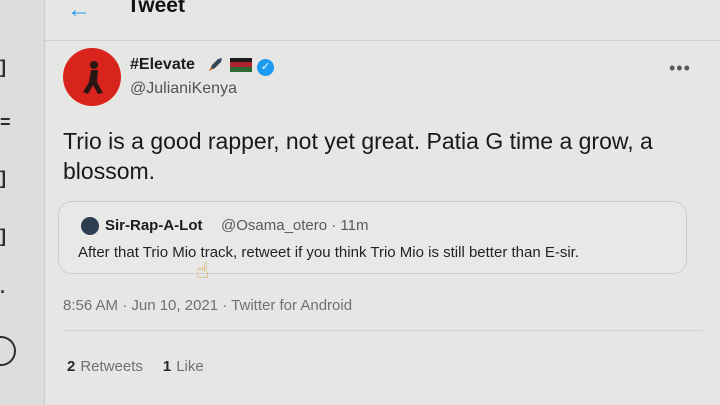 Image resolution: width=720 pixels, height=405 pixels. What do you see at coordinates (203, 270) in the screenshot?
I see `hand-pointer-icon: ☝` at bounding box center [203, 270].